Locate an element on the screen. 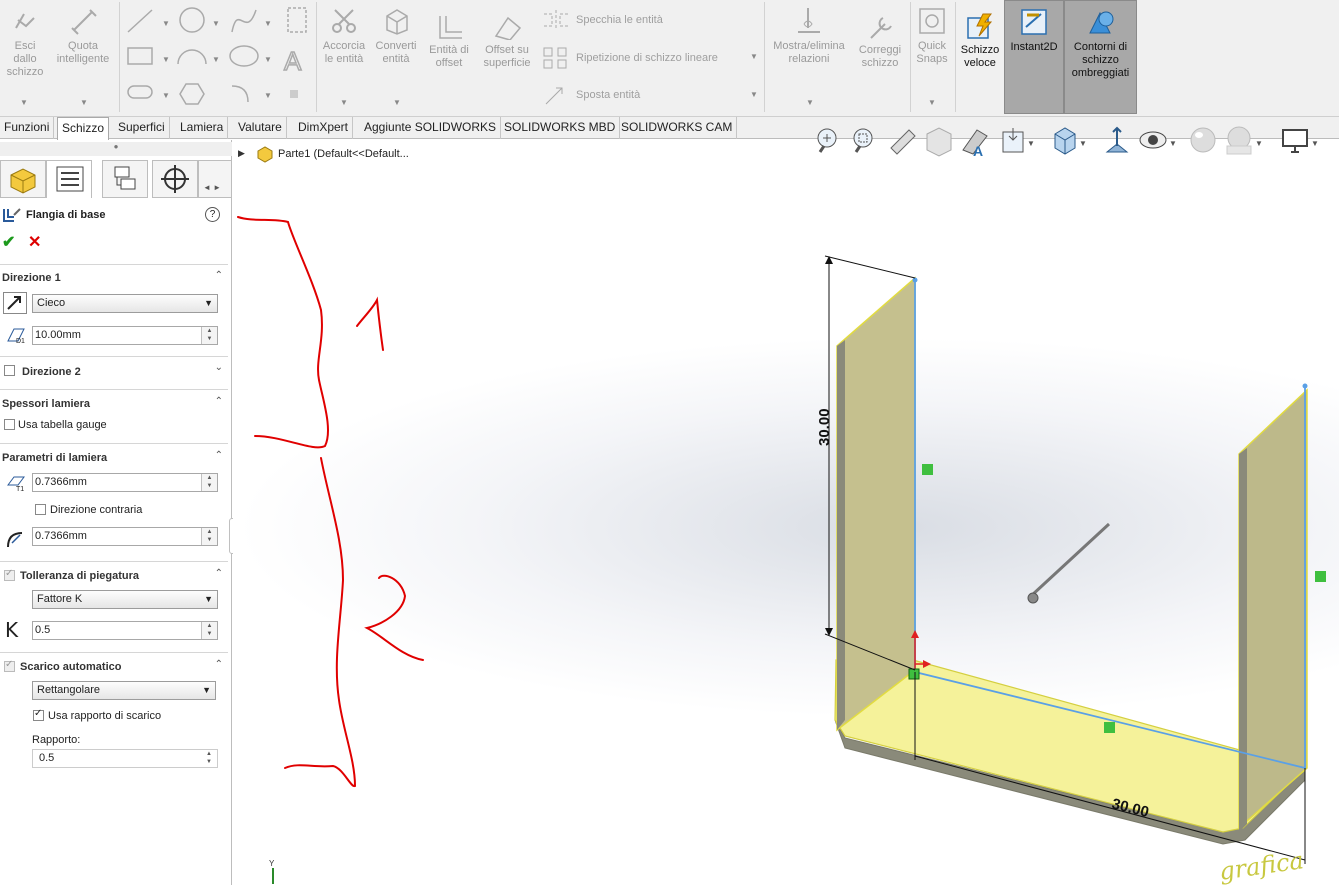 The height and width of the screenshot is (886, 1339). right-wall is located at coordinates (1273, 609).